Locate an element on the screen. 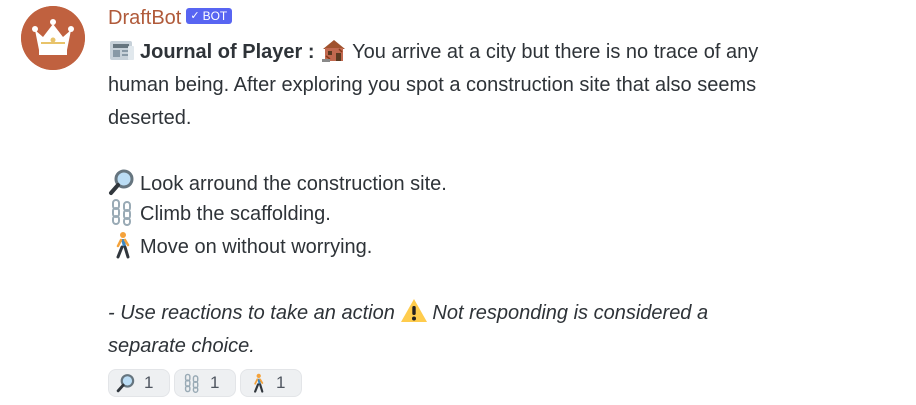 This screenshot has width=916, height=405. crown-icon is located at coordinates (53, 38).